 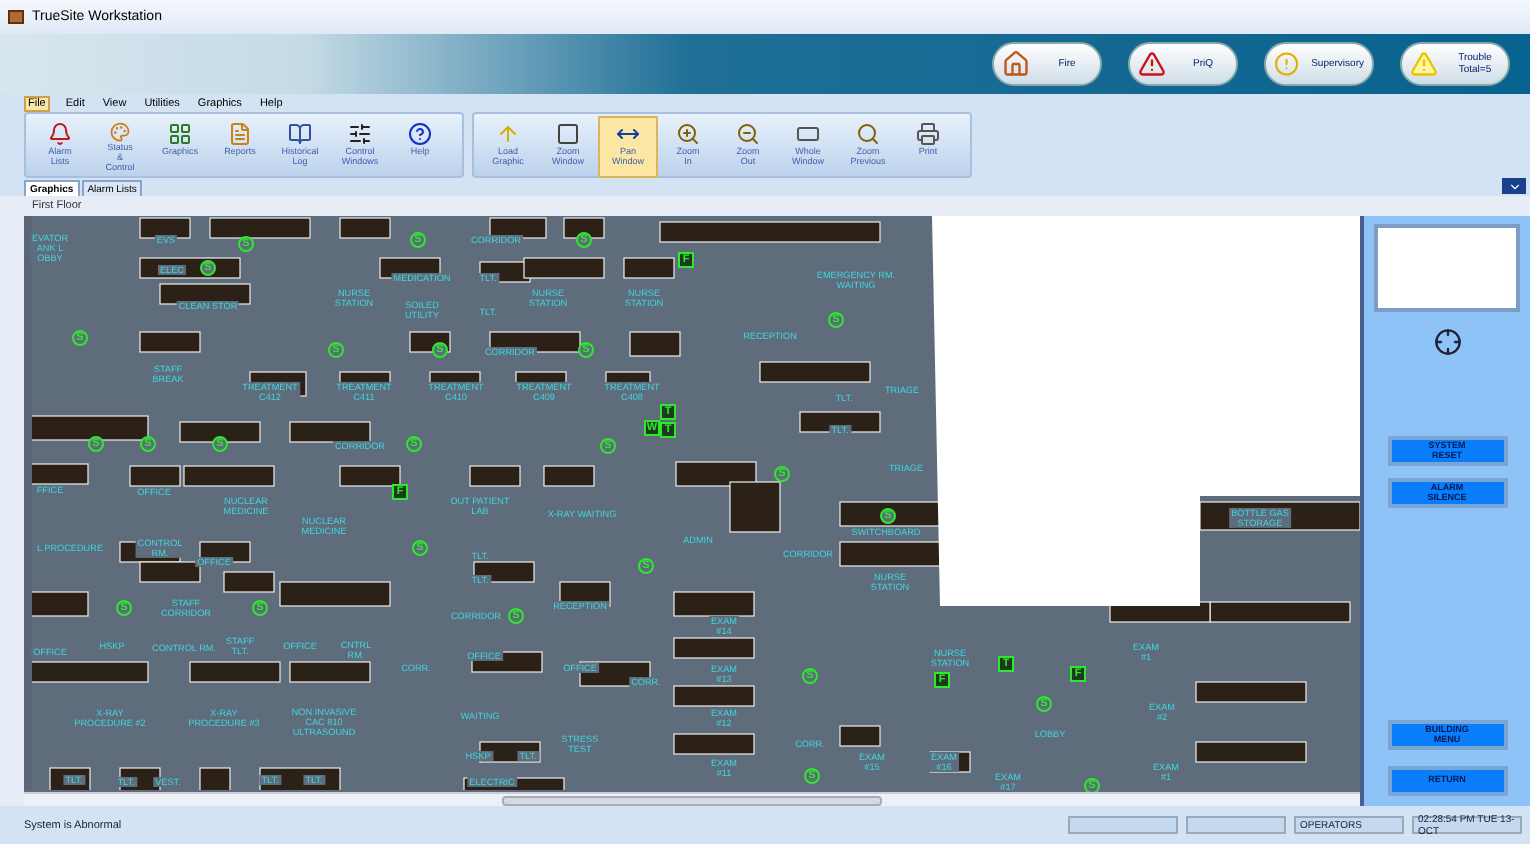 I want to click on caret-icon, so click(x=1514, y=186).